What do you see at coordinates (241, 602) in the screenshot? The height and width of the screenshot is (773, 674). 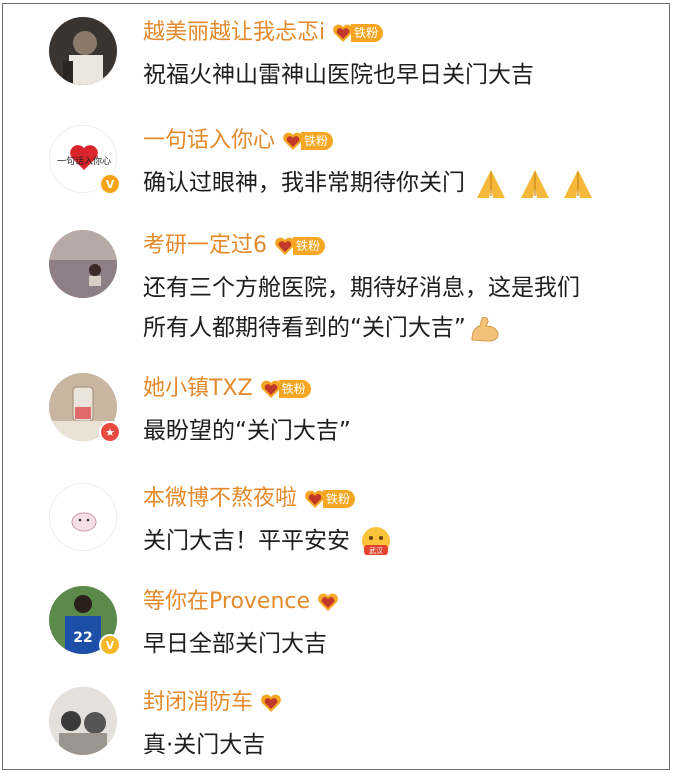 I see `username: 等你在Provence` at bounding box center [241, 602].